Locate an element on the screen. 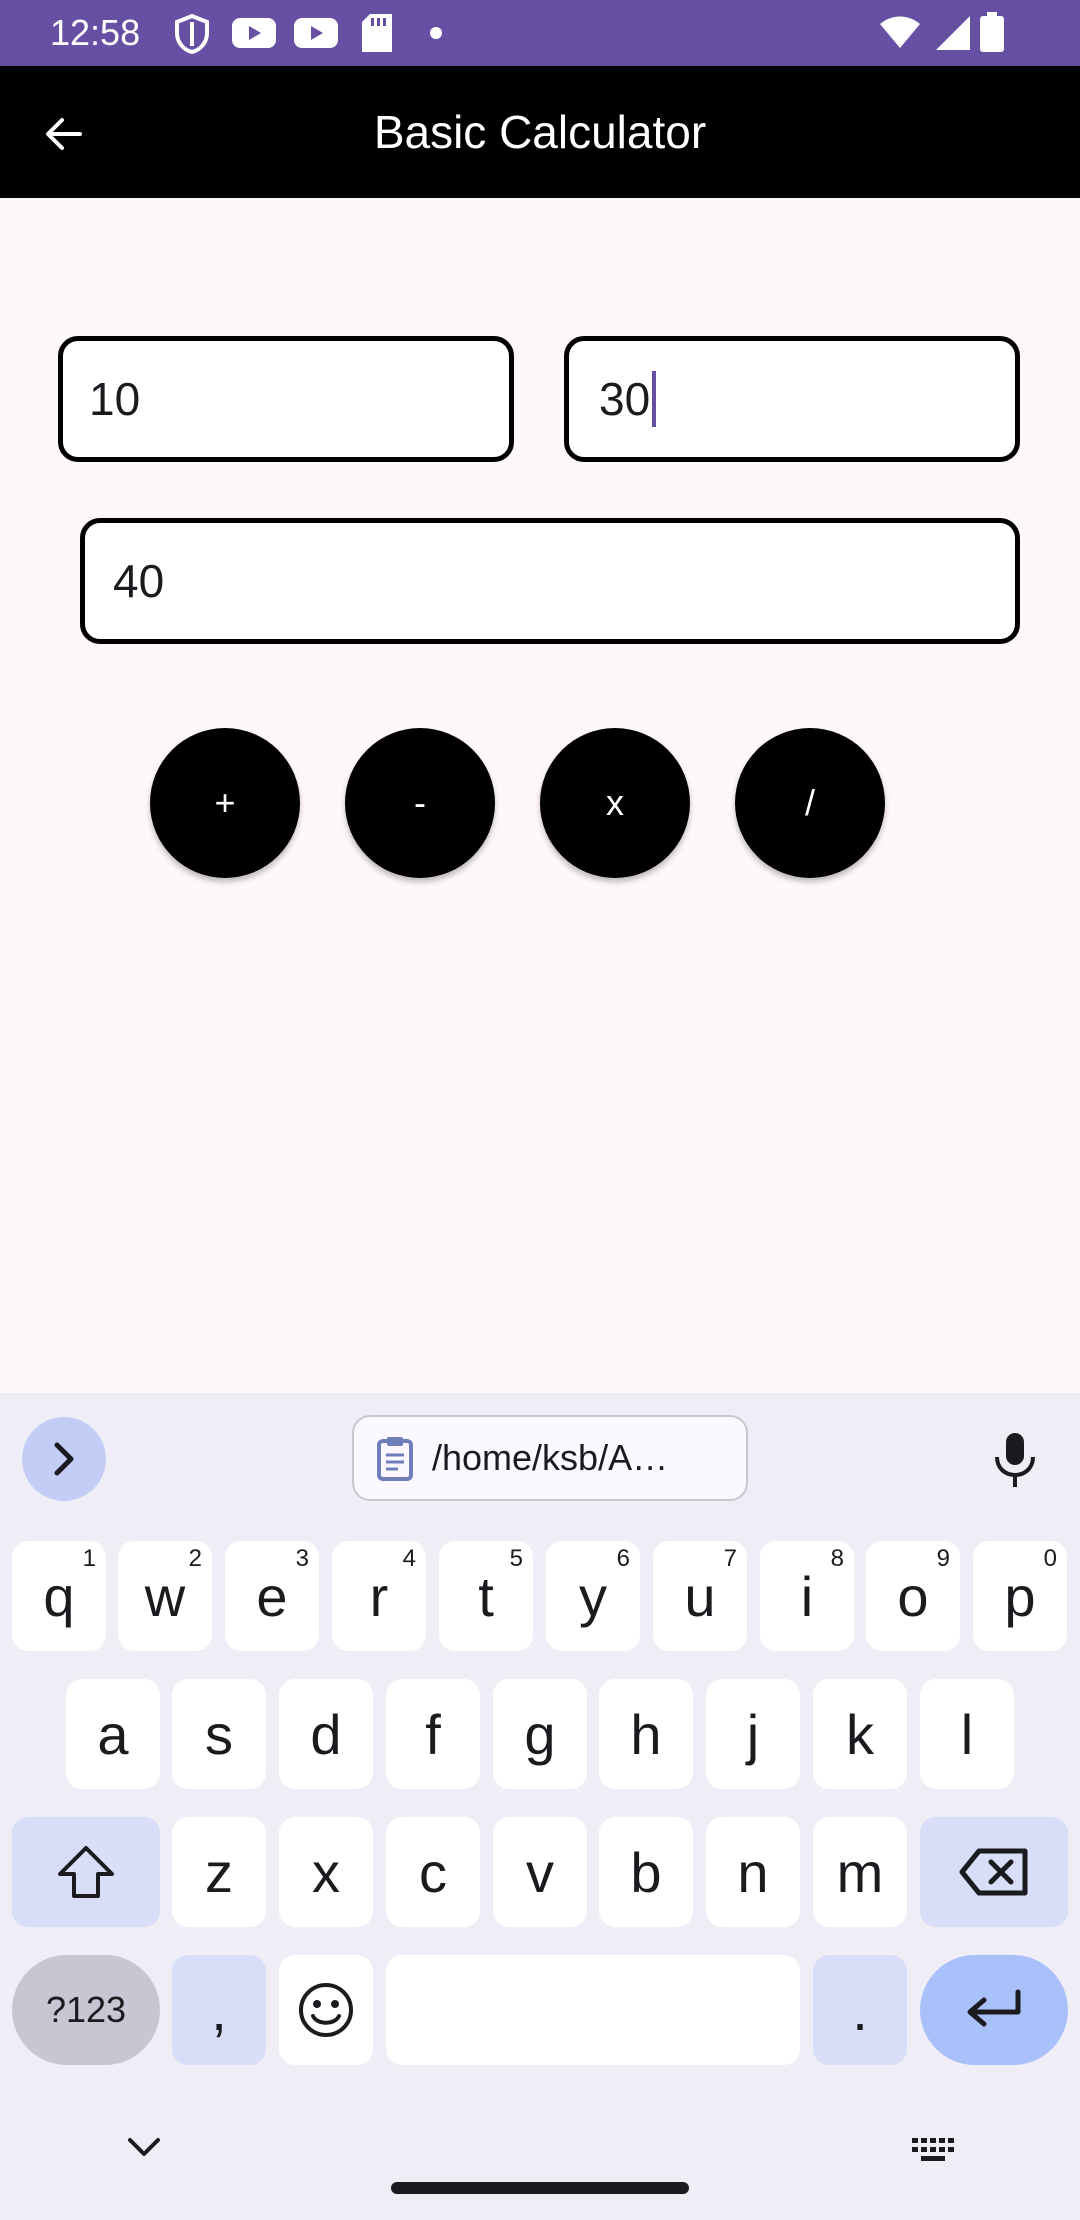 Image resolution: width=1080 pixels, height=2220 pixels. key-a: a is located at coordinates (113, 1734).